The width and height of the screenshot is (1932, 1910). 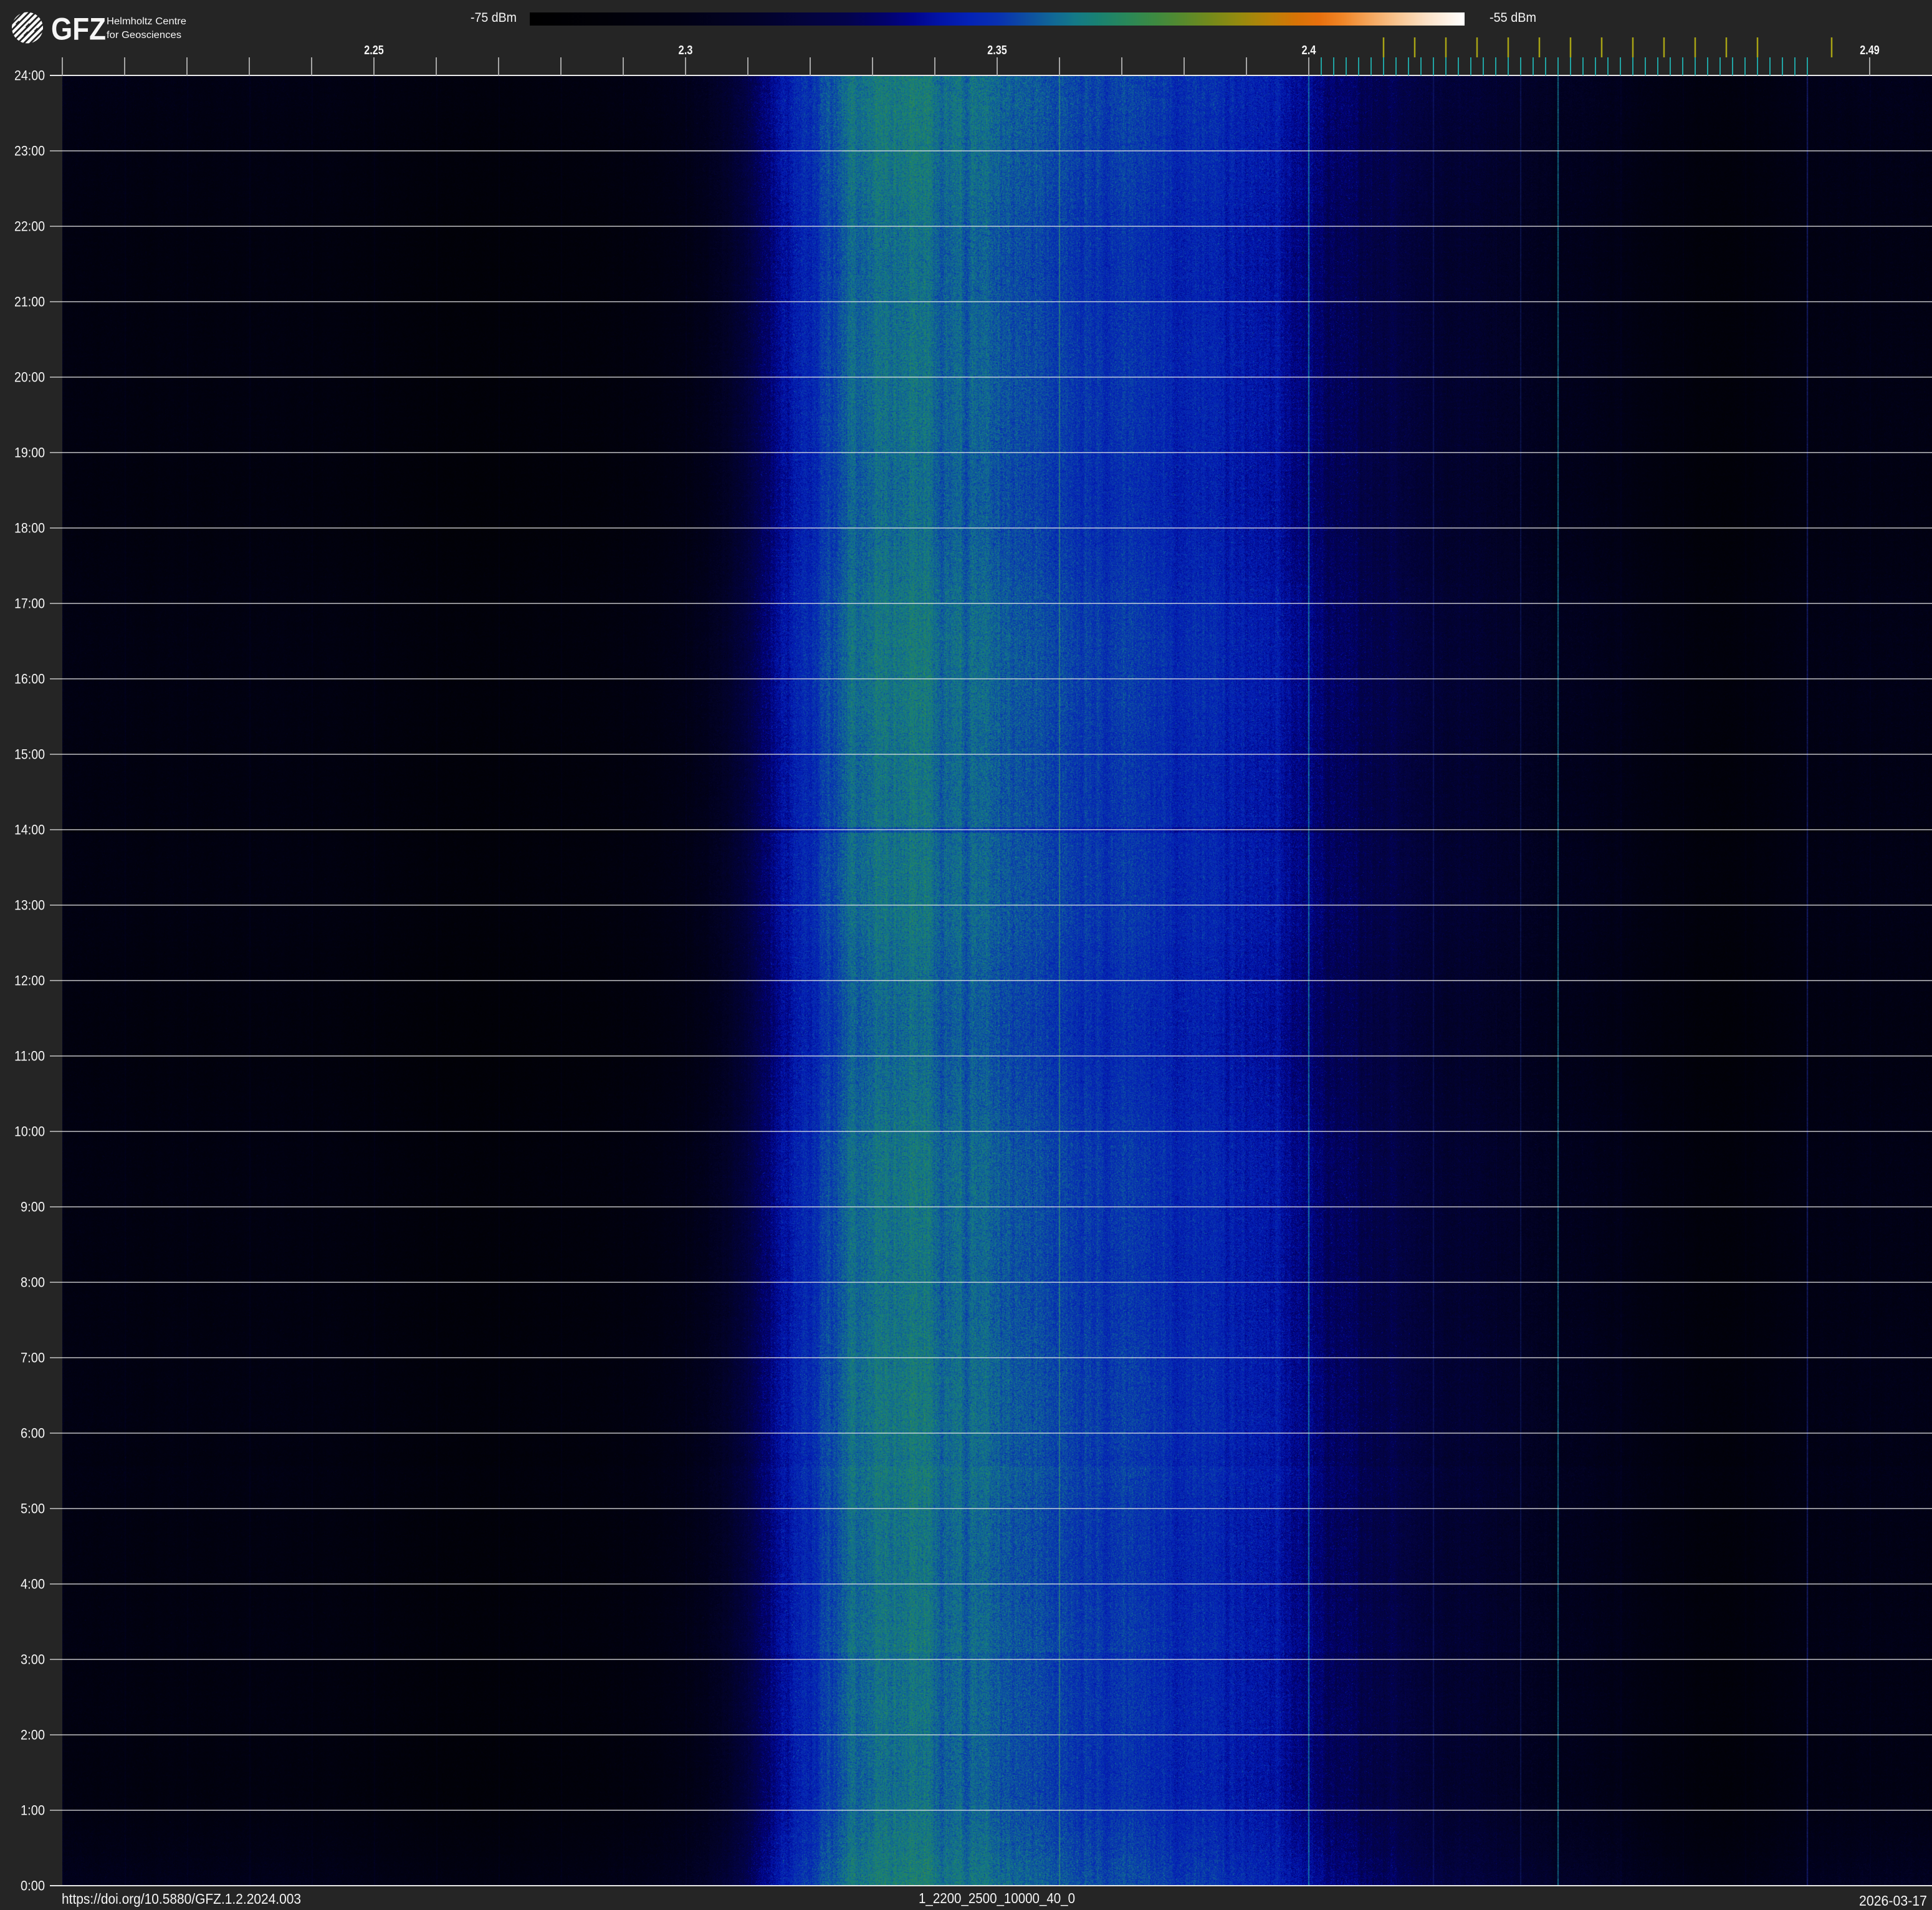 What do you see at coordinates (78, 29) in the screenshot?
I see `svg-text: GFZ` at bounding box center [78, 29].